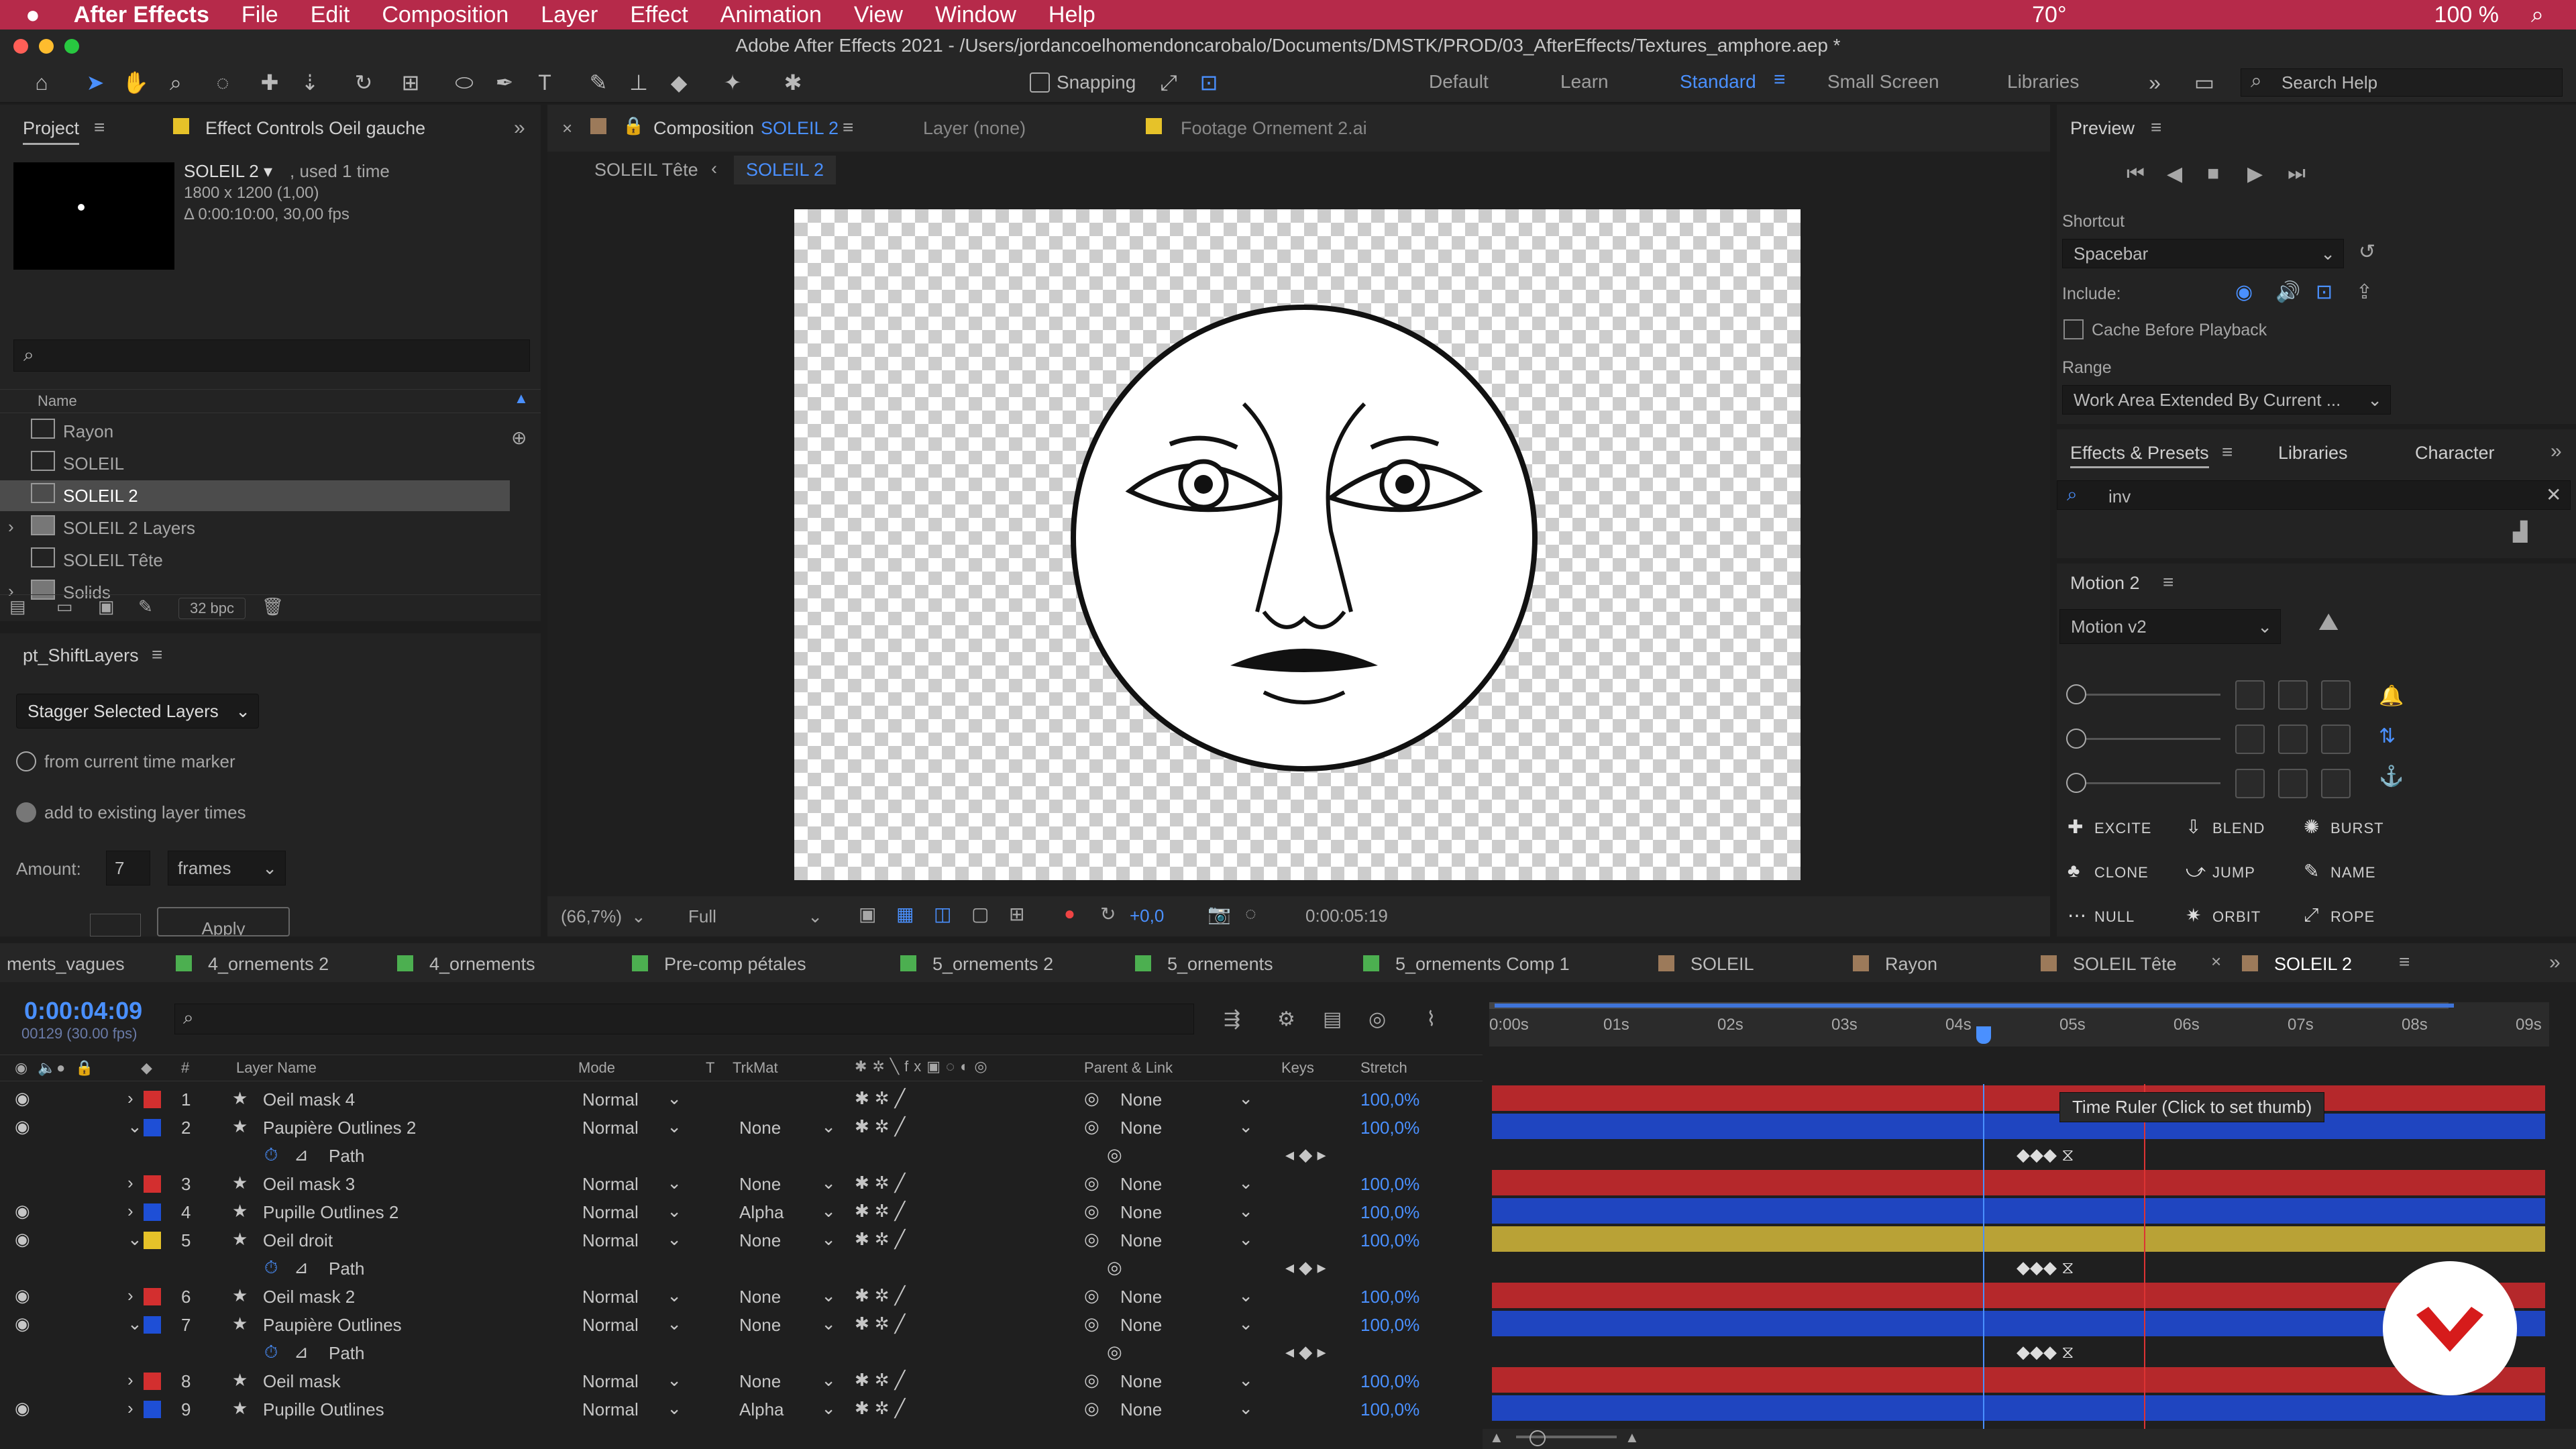  What do you see at coordinates (95, 82) in the screenshot?
I see `selection-tool-icon: ➤` at bounding box center [95, 82].